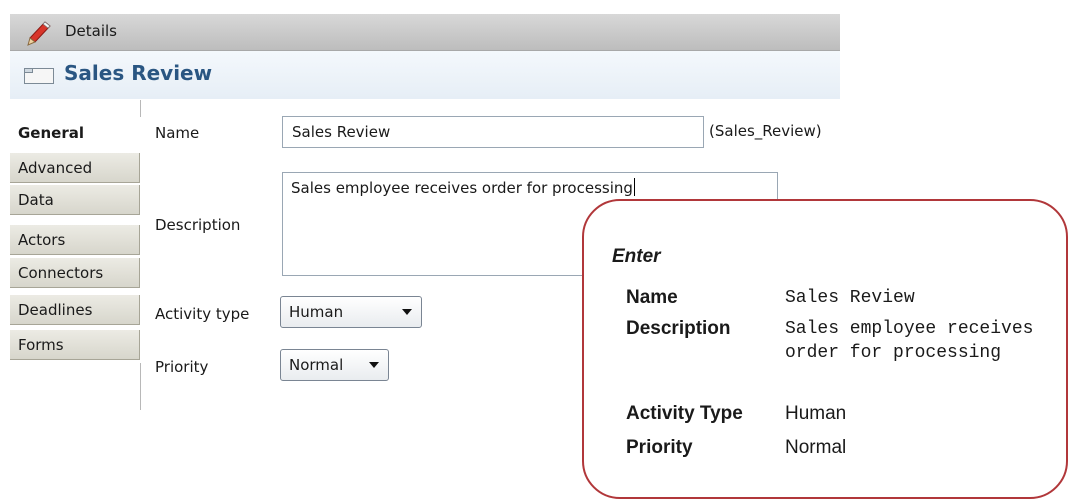 This screenshot has height=499, width=1078. What do you see at coordinates (316, 365) in the screenshot?
I see `priority-value: Normal` at bounding box center [316, 365].